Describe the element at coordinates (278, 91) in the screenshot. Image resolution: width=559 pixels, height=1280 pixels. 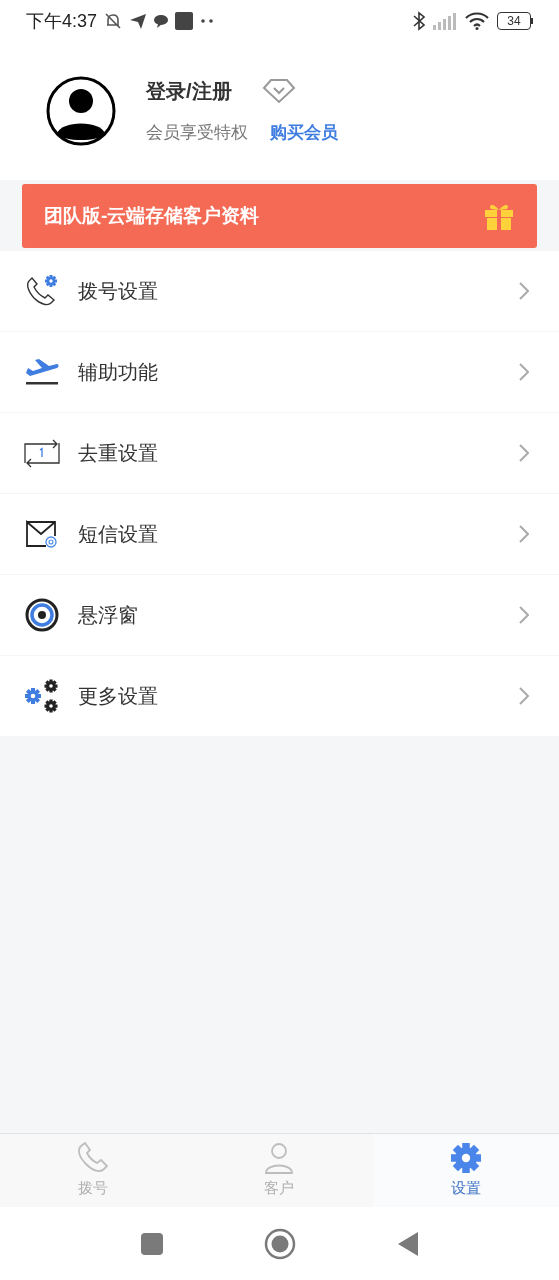
I see `diamond-icon` at that location.